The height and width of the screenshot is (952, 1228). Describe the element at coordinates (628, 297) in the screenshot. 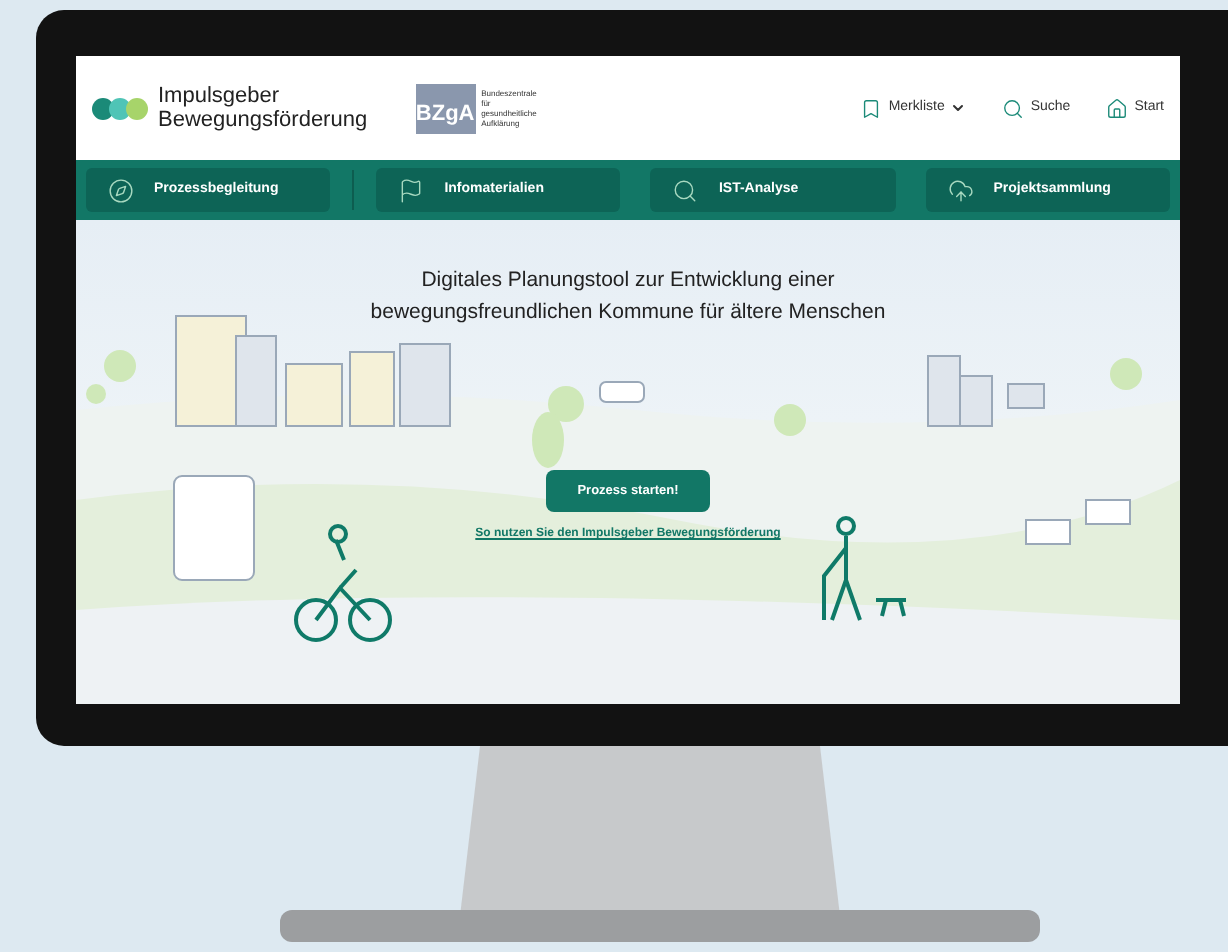

I see `hero-title: Digitales Planungstool zur Entwicklung einer bewegungsfreundlichen Kommune für ältere Menschen` at that location.